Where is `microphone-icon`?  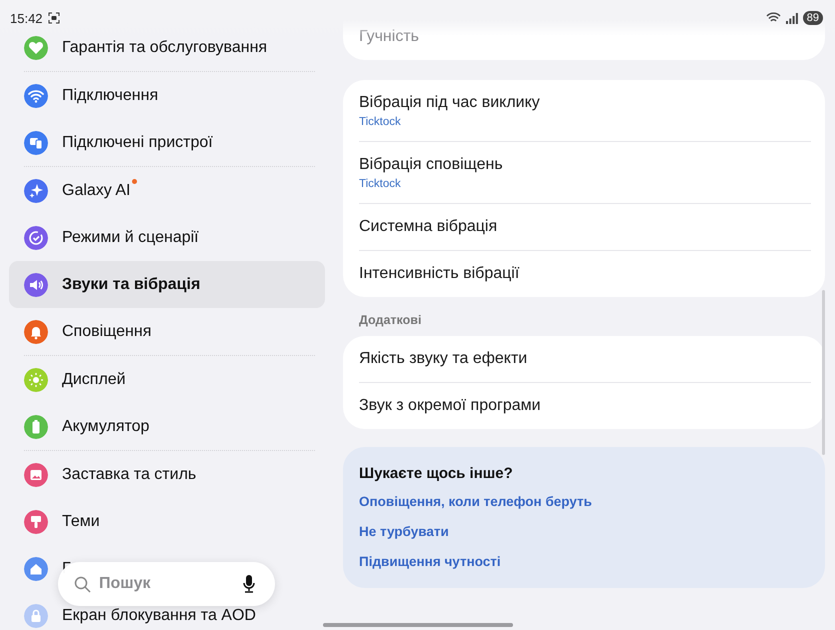
microphone-icon is located at coordinates (249, 584).